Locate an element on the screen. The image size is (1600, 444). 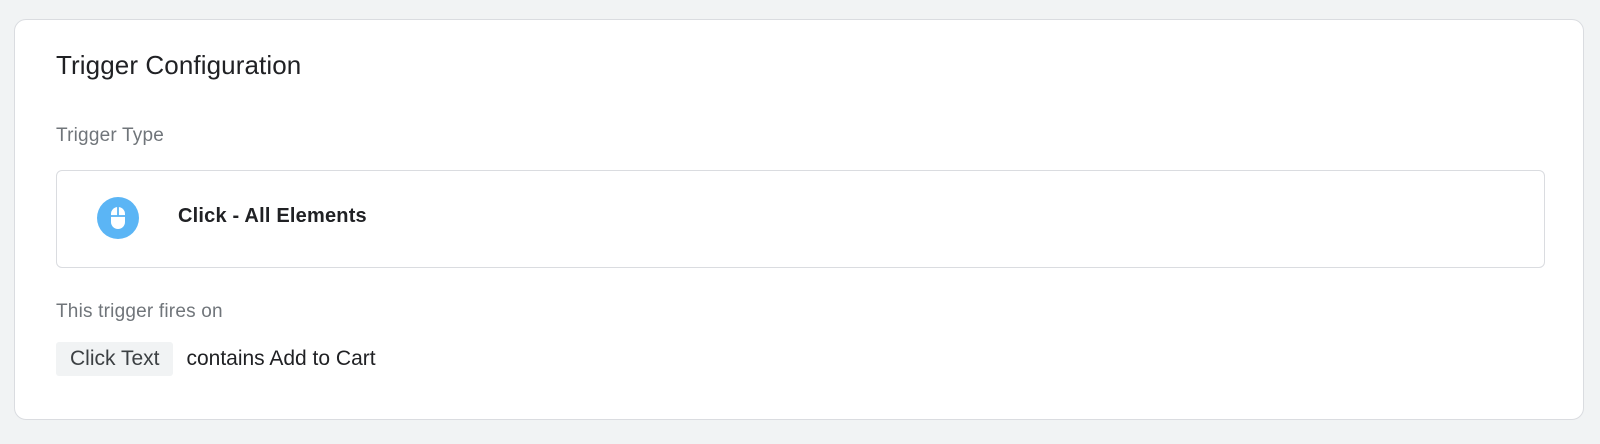
trigger-type-name: Click - All Elements is located at coordinates (272, 216).